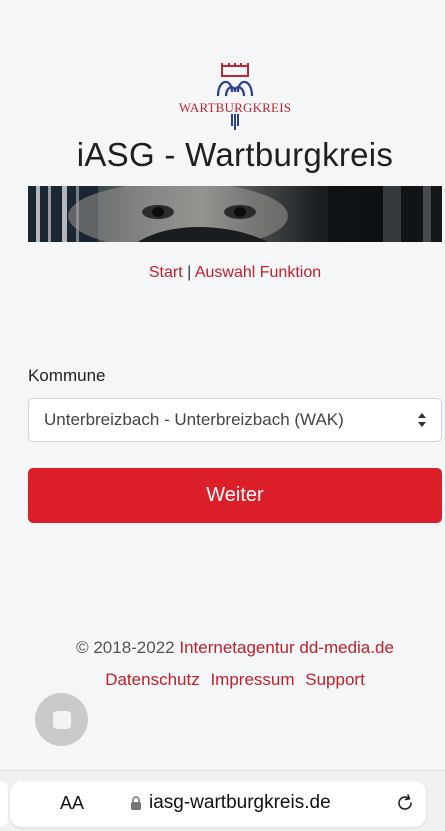 Image resolution: width=445 pixels, height=831 pixels. I want to click on chat-widget-button, so click(61, 719).